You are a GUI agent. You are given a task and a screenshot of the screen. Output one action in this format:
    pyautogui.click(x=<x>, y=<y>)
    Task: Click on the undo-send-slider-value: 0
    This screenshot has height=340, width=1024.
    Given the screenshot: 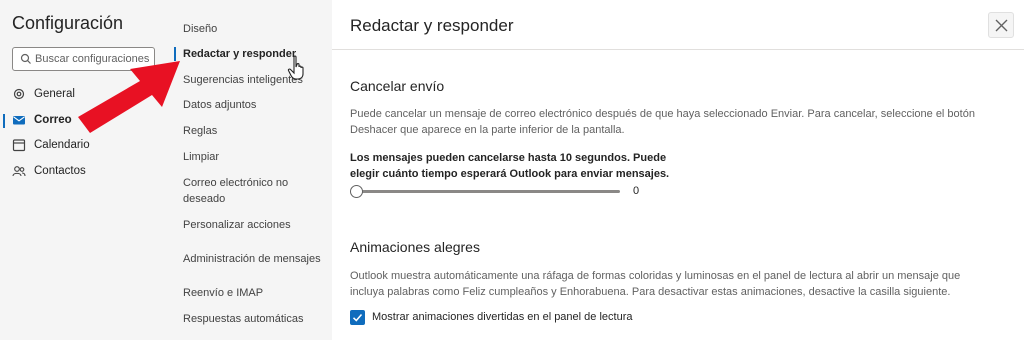 What is the action you would take?
    pyautogui.click(x=636, y=191)
    